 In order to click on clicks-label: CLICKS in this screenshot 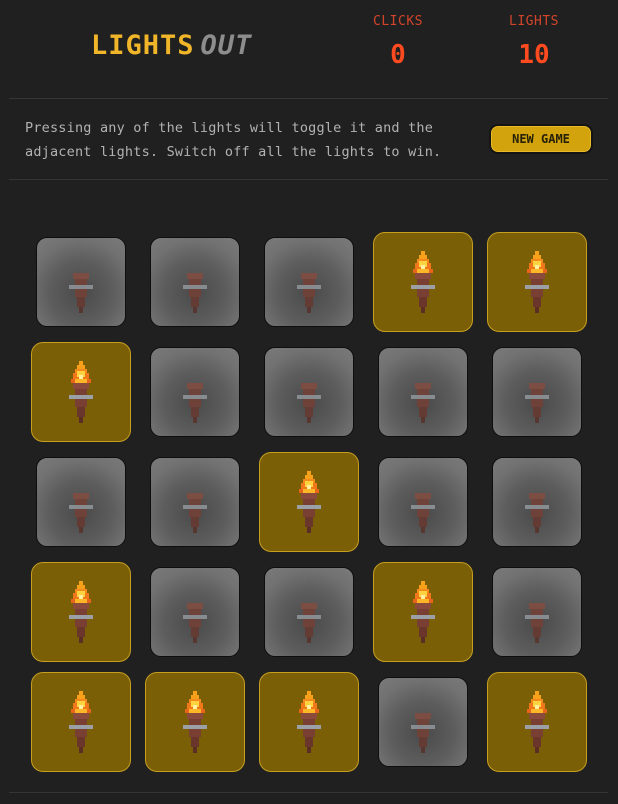, I will do `click(398, 21)`.